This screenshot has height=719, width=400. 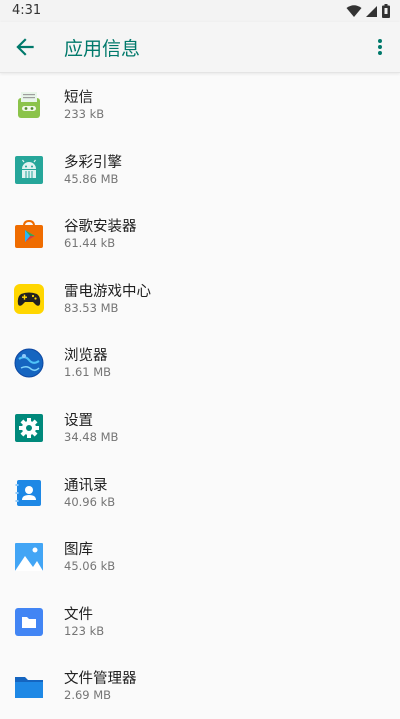 I want to click on sms-icon, so click(x=29, y=105).